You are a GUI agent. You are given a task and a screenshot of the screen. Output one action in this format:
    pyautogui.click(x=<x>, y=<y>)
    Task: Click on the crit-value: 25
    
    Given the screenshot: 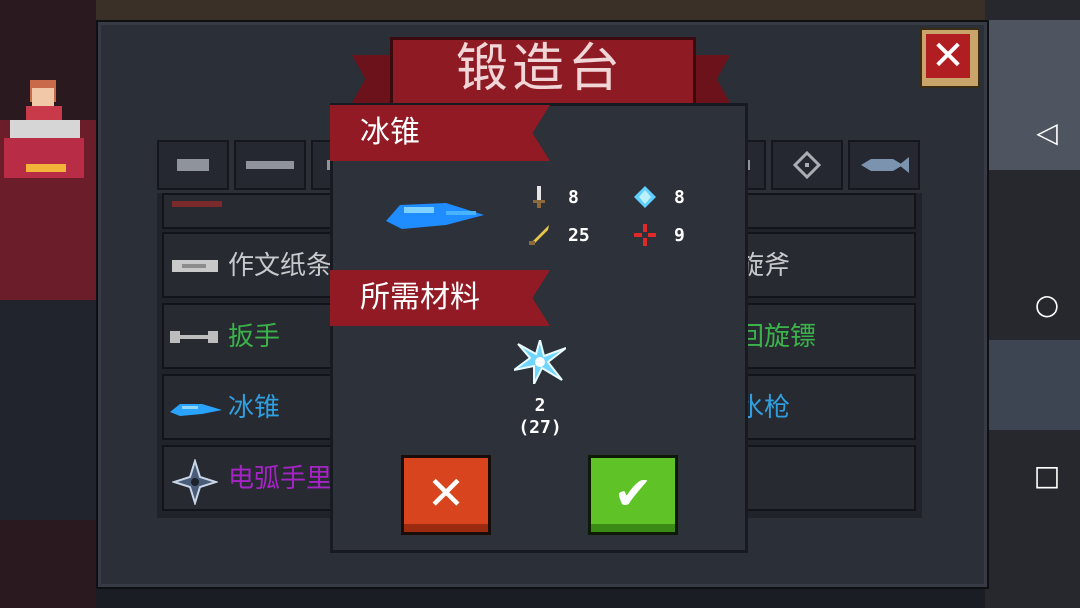 What is the action you would take?
    pyautogui.click(x=579, y=235)
    